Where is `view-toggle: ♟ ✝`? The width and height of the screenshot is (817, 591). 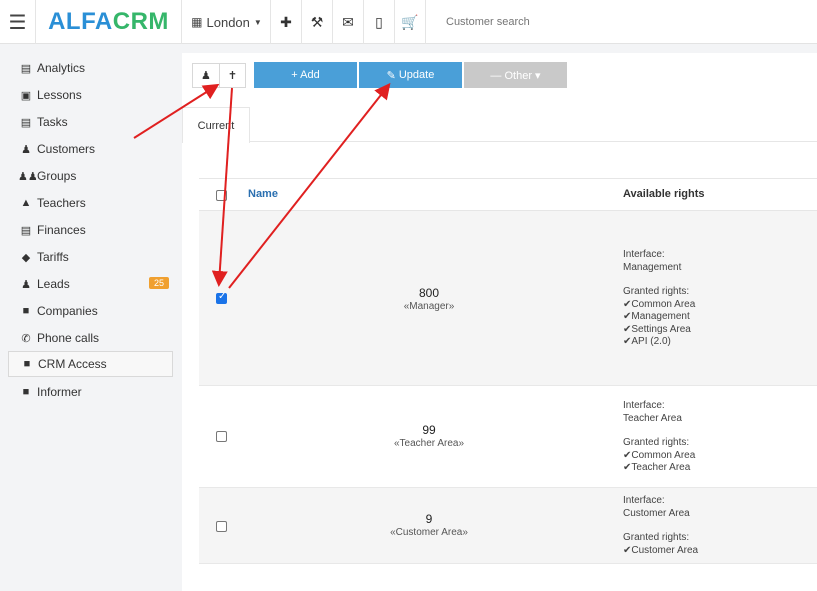
view-toggle: ♟ ✝ is located at coordinates (219, 75).